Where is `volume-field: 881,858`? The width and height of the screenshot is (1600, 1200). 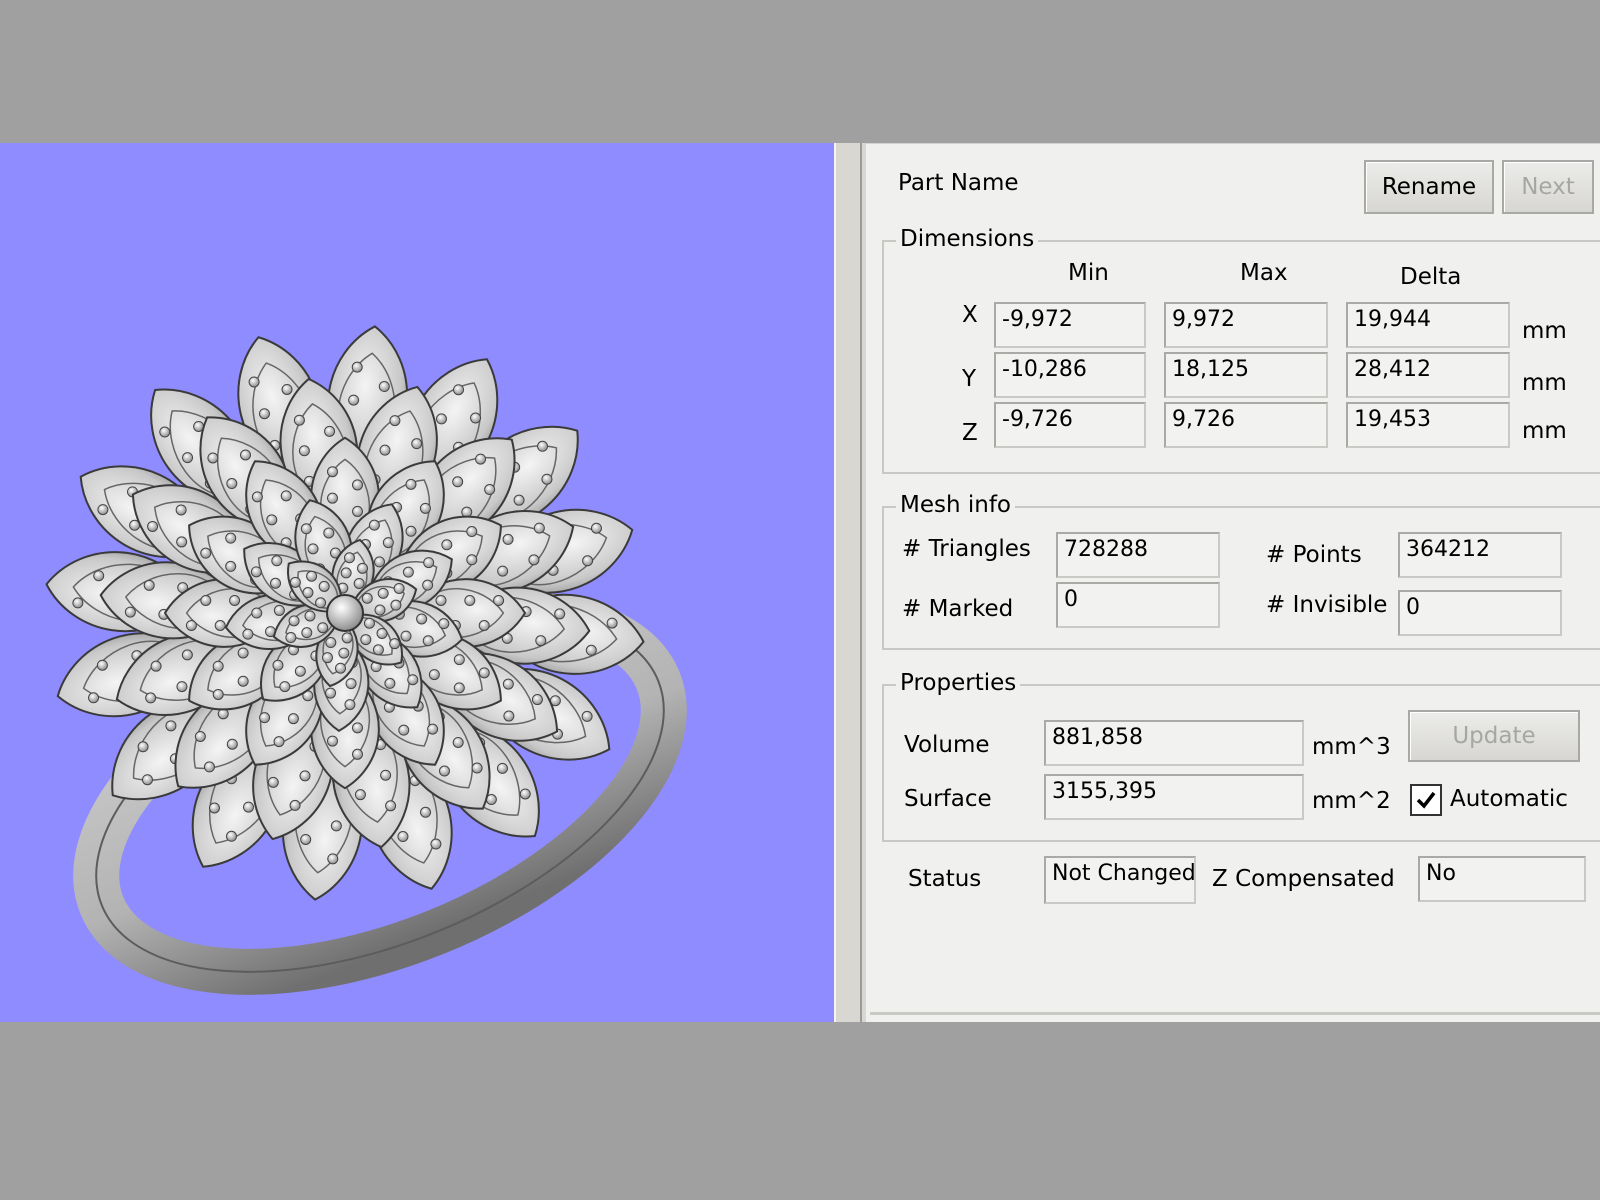
volume-field: 881,858 is located at coordinates (1174, 743).